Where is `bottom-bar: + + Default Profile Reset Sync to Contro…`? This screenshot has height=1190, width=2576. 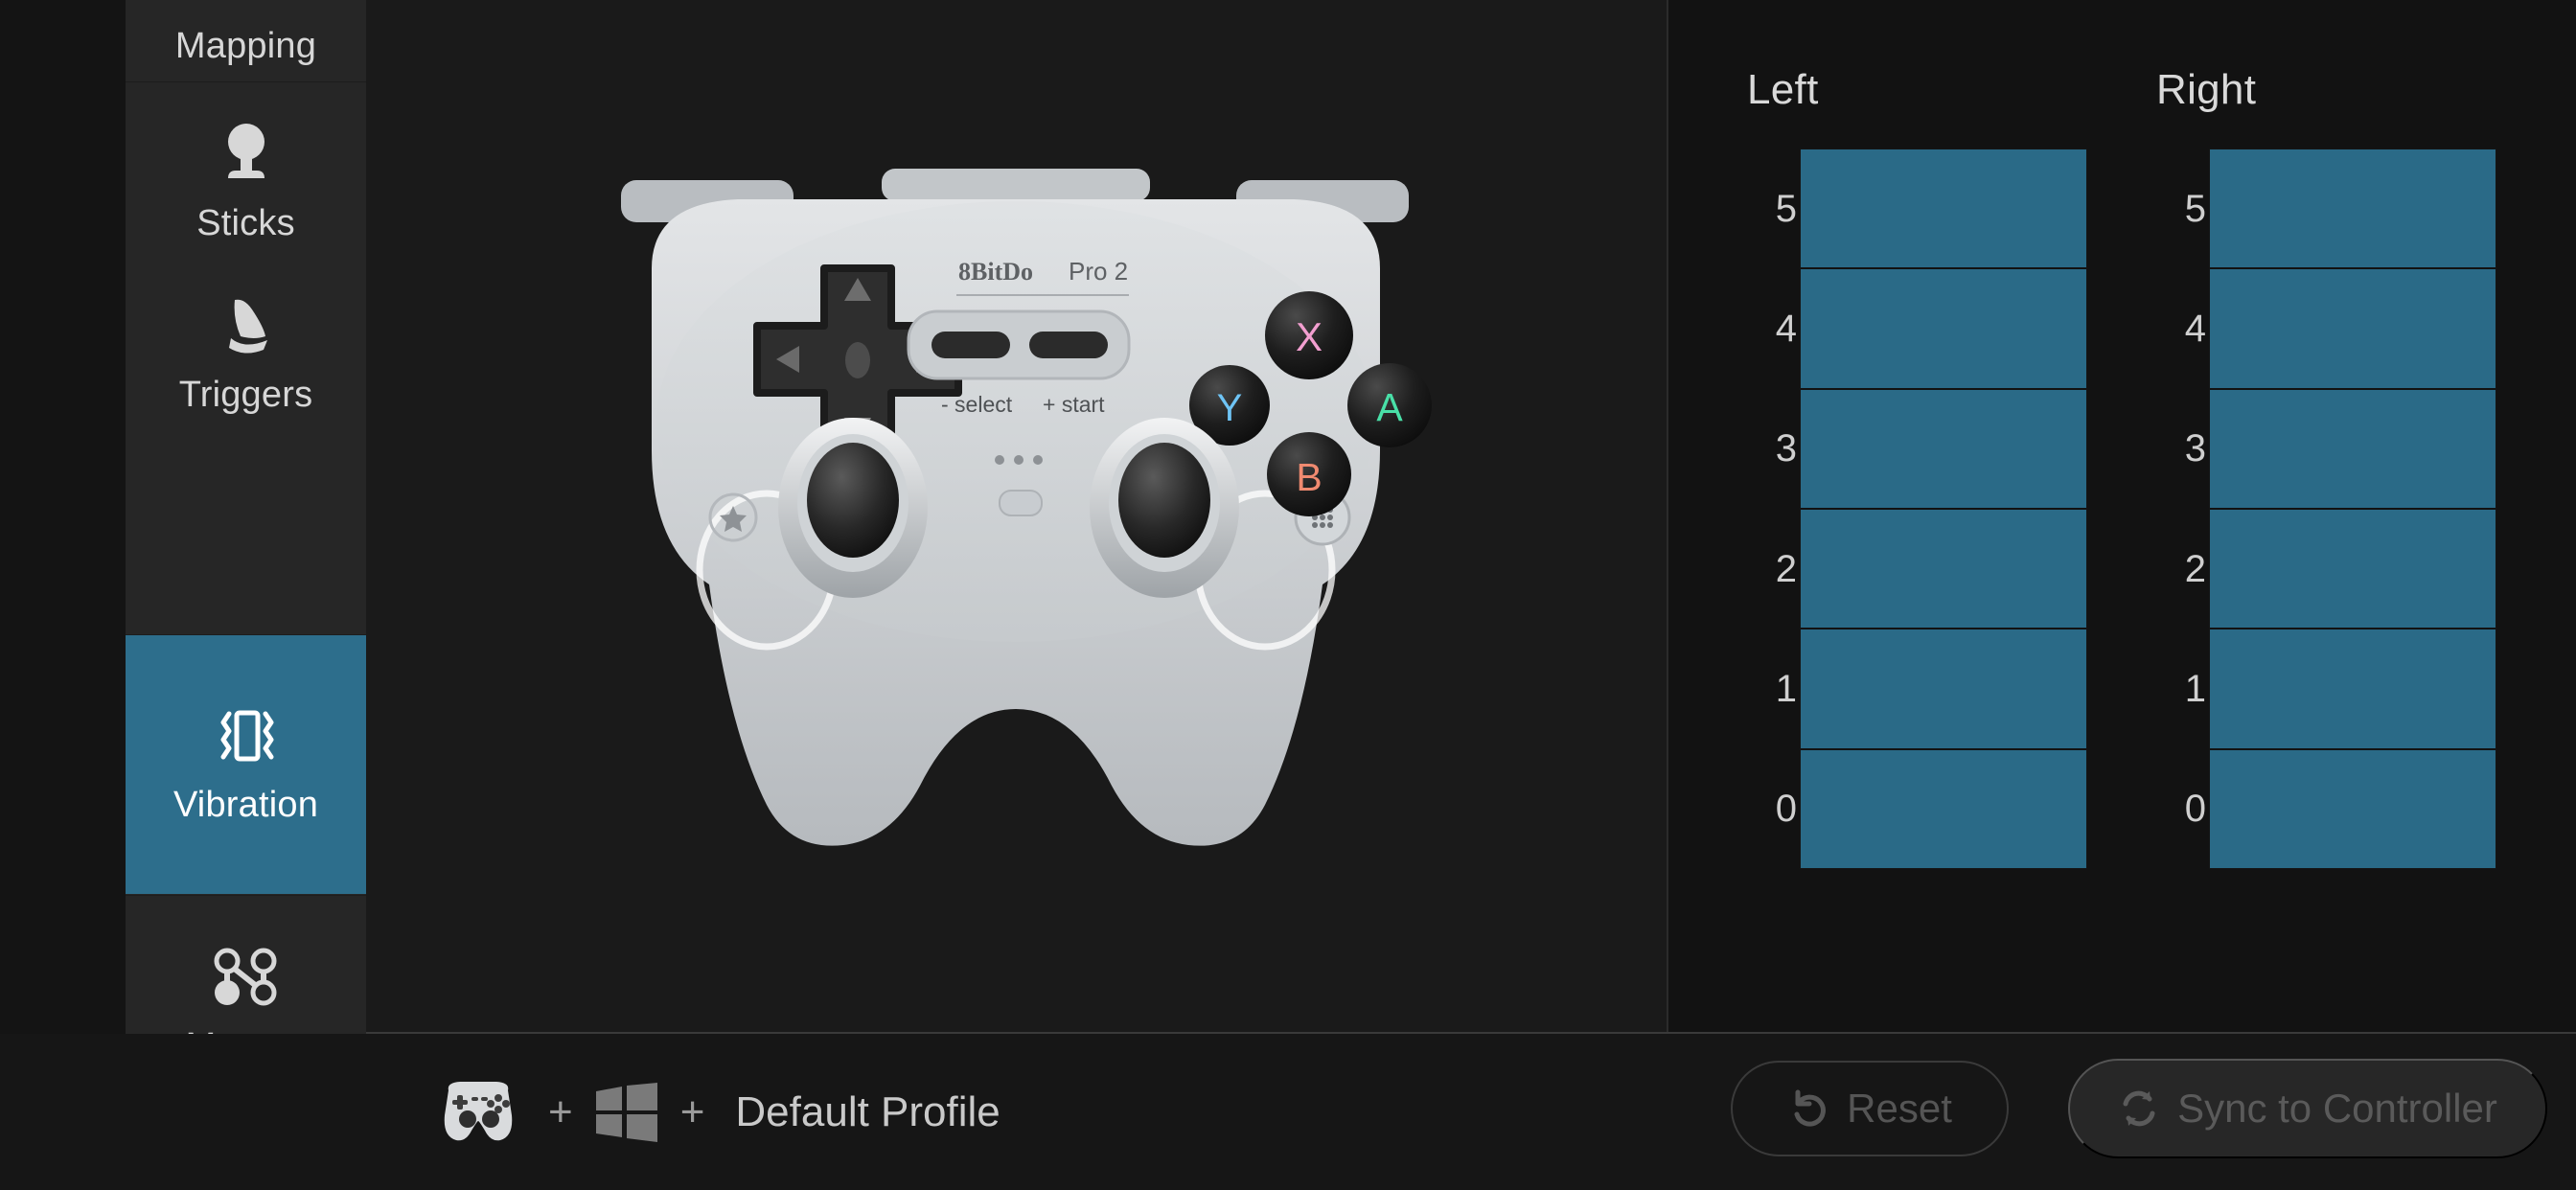
bottom-bar: + + Default Profile Reset Sync to Contro… is located at coordinates (1288, 1112).